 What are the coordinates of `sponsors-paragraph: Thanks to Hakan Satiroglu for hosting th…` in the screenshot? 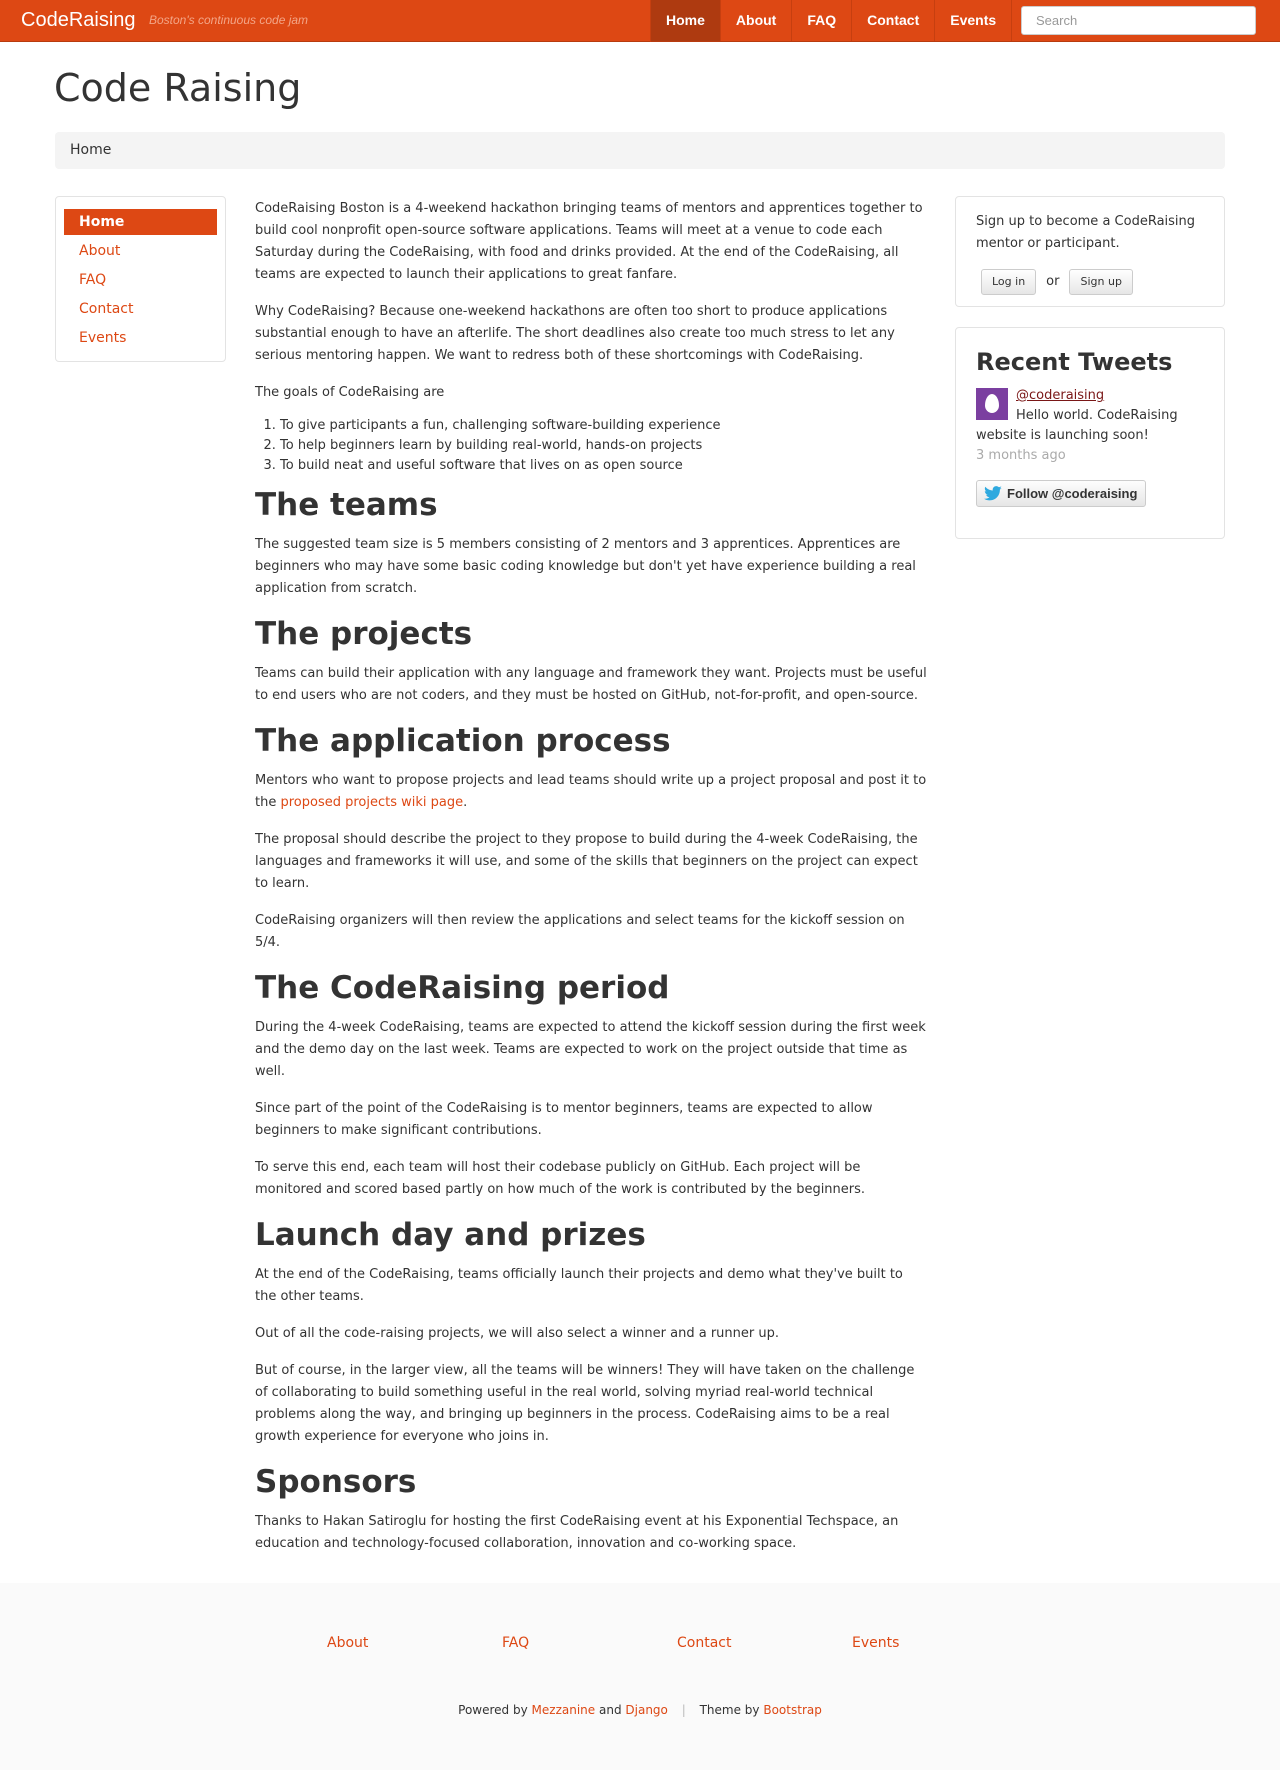 It's located at (577, 1532).